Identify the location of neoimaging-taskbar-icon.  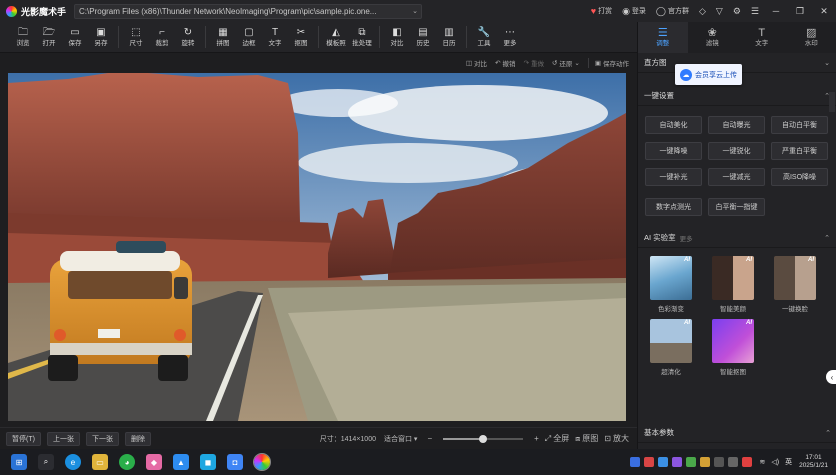
(262, 462).